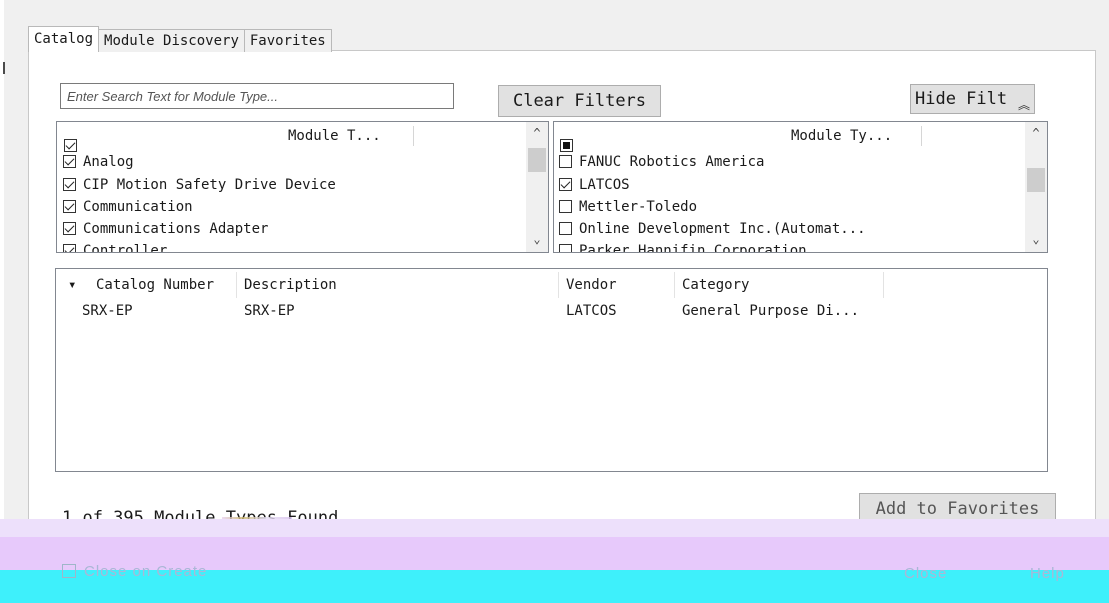 Image resolution: width=1109 pixels, height=603 pixels. I want to click on vendor-item-label: FANUC Robotics America, so click(672, 162).